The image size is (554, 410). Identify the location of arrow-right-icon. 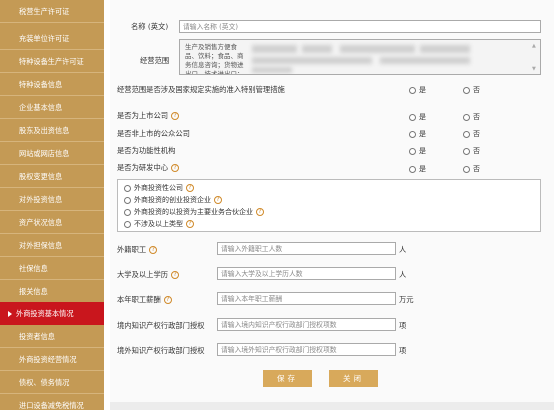
(10, 314).